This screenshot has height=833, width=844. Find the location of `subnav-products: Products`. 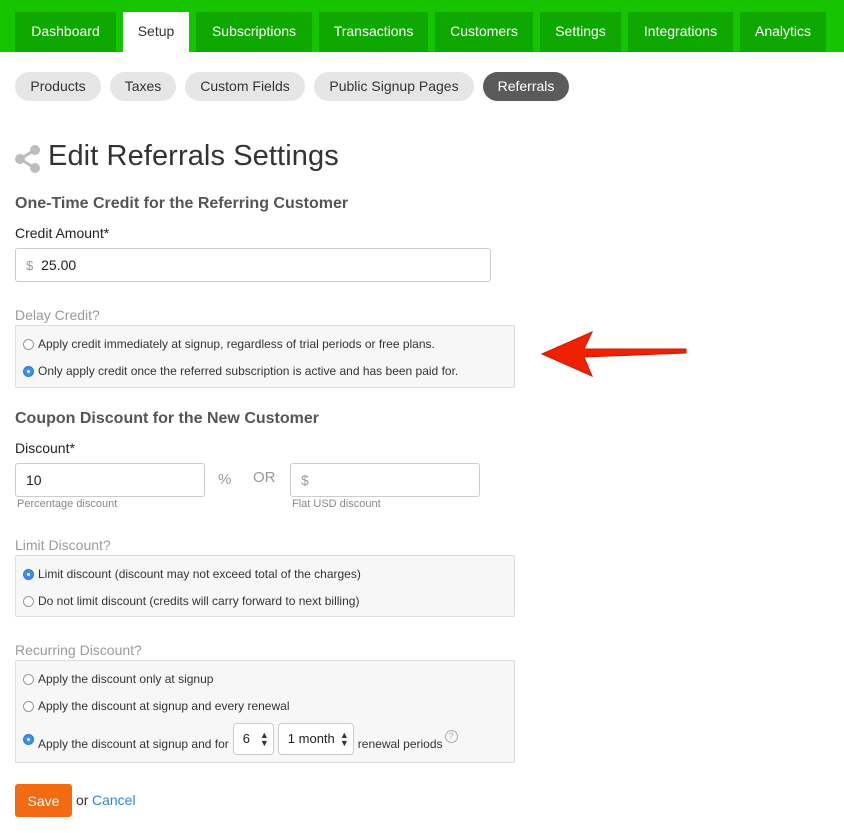

subnav-products: Products is located at coordinates (58, 86).